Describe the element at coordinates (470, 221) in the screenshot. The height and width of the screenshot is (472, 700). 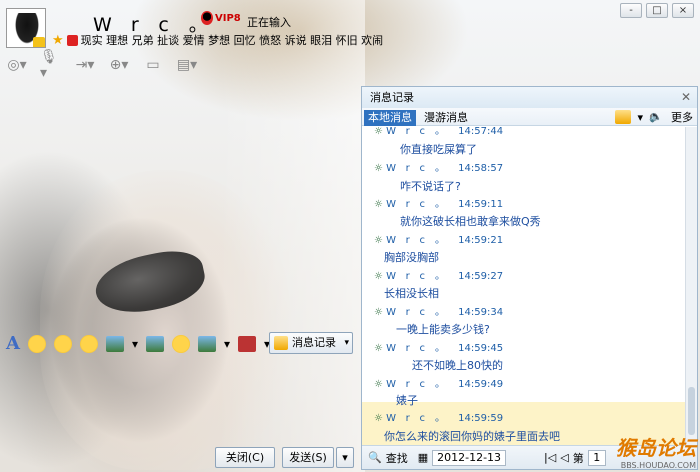
I see `message-text: 就你这破长相也敢拿来做Q秀` at that location.